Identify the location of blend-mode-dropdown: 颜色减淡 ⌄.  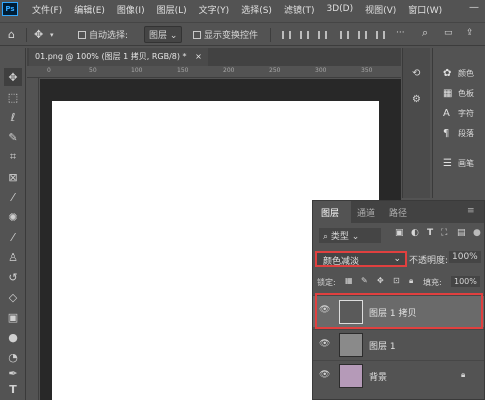
(361, 259).